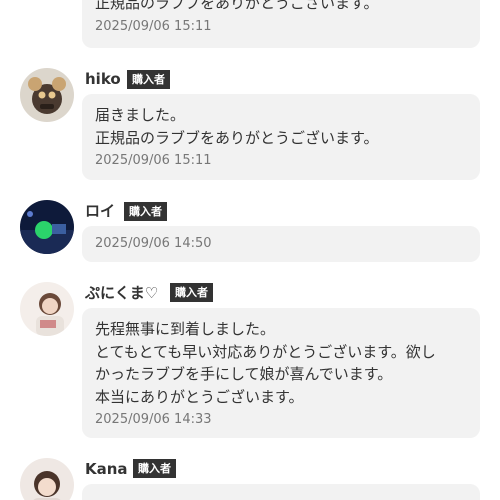 Image resolution: width=500 pixels, height=500 pixels. I want to click on reviewer-name: ぷにくま♡, so click(121, 293).